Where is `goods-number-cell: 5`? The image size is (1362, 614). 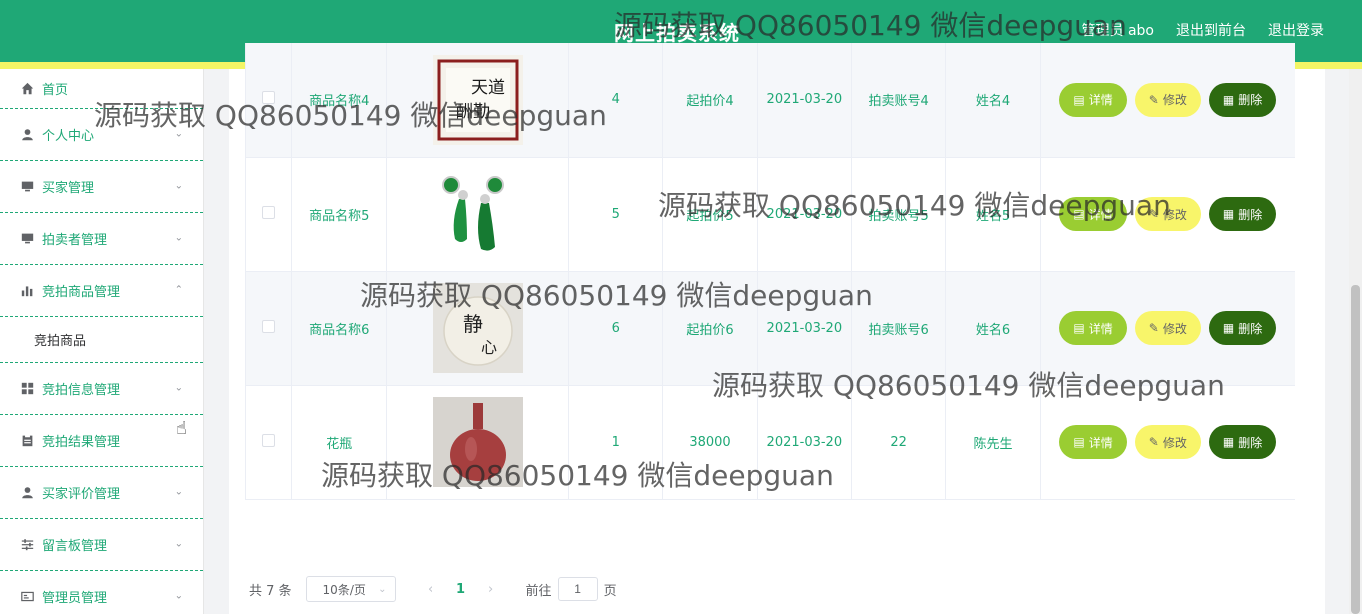 goods-number-cell: 5 is located at coordinates (616, 214).